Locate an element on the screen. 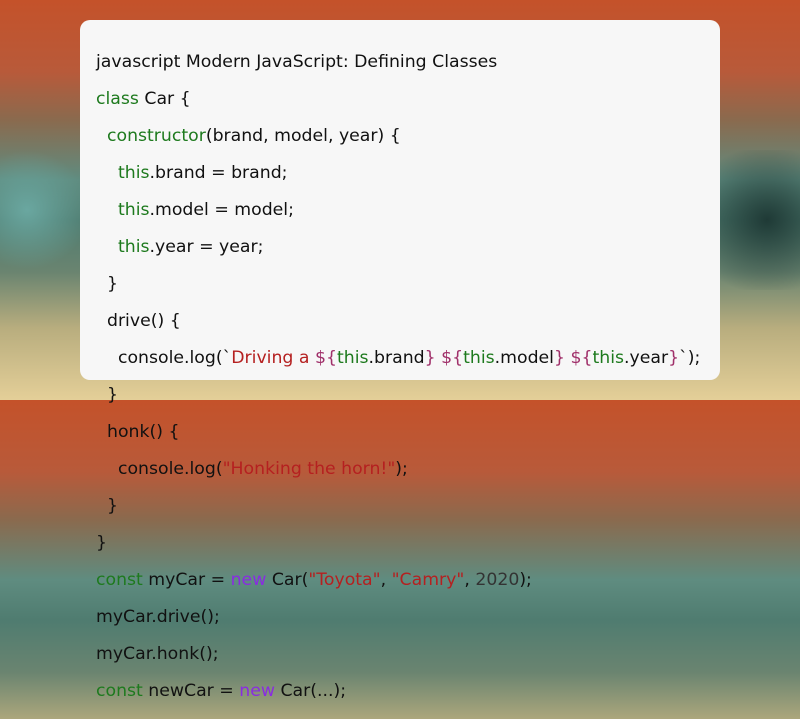 This screenshot has width=800, height=719. code-line: constructor(brand, model, year) { is located at coordinates (408, 135).